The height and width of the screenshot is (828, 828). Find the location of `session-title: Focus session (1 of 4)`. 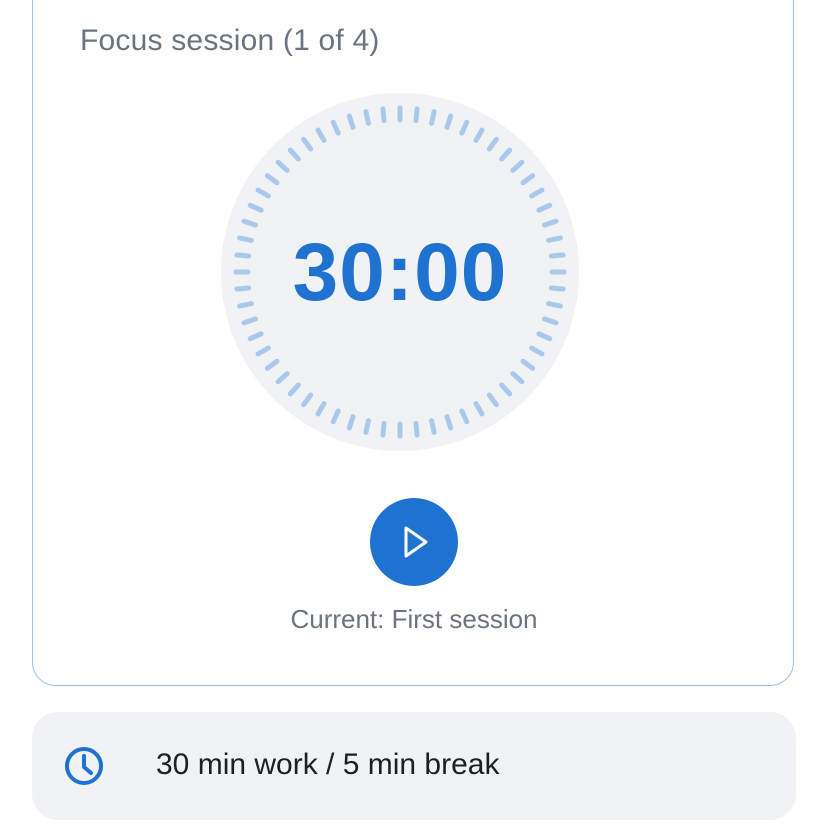

session-title: Focus session (1 of 4) is located at coordinates (230, 40).